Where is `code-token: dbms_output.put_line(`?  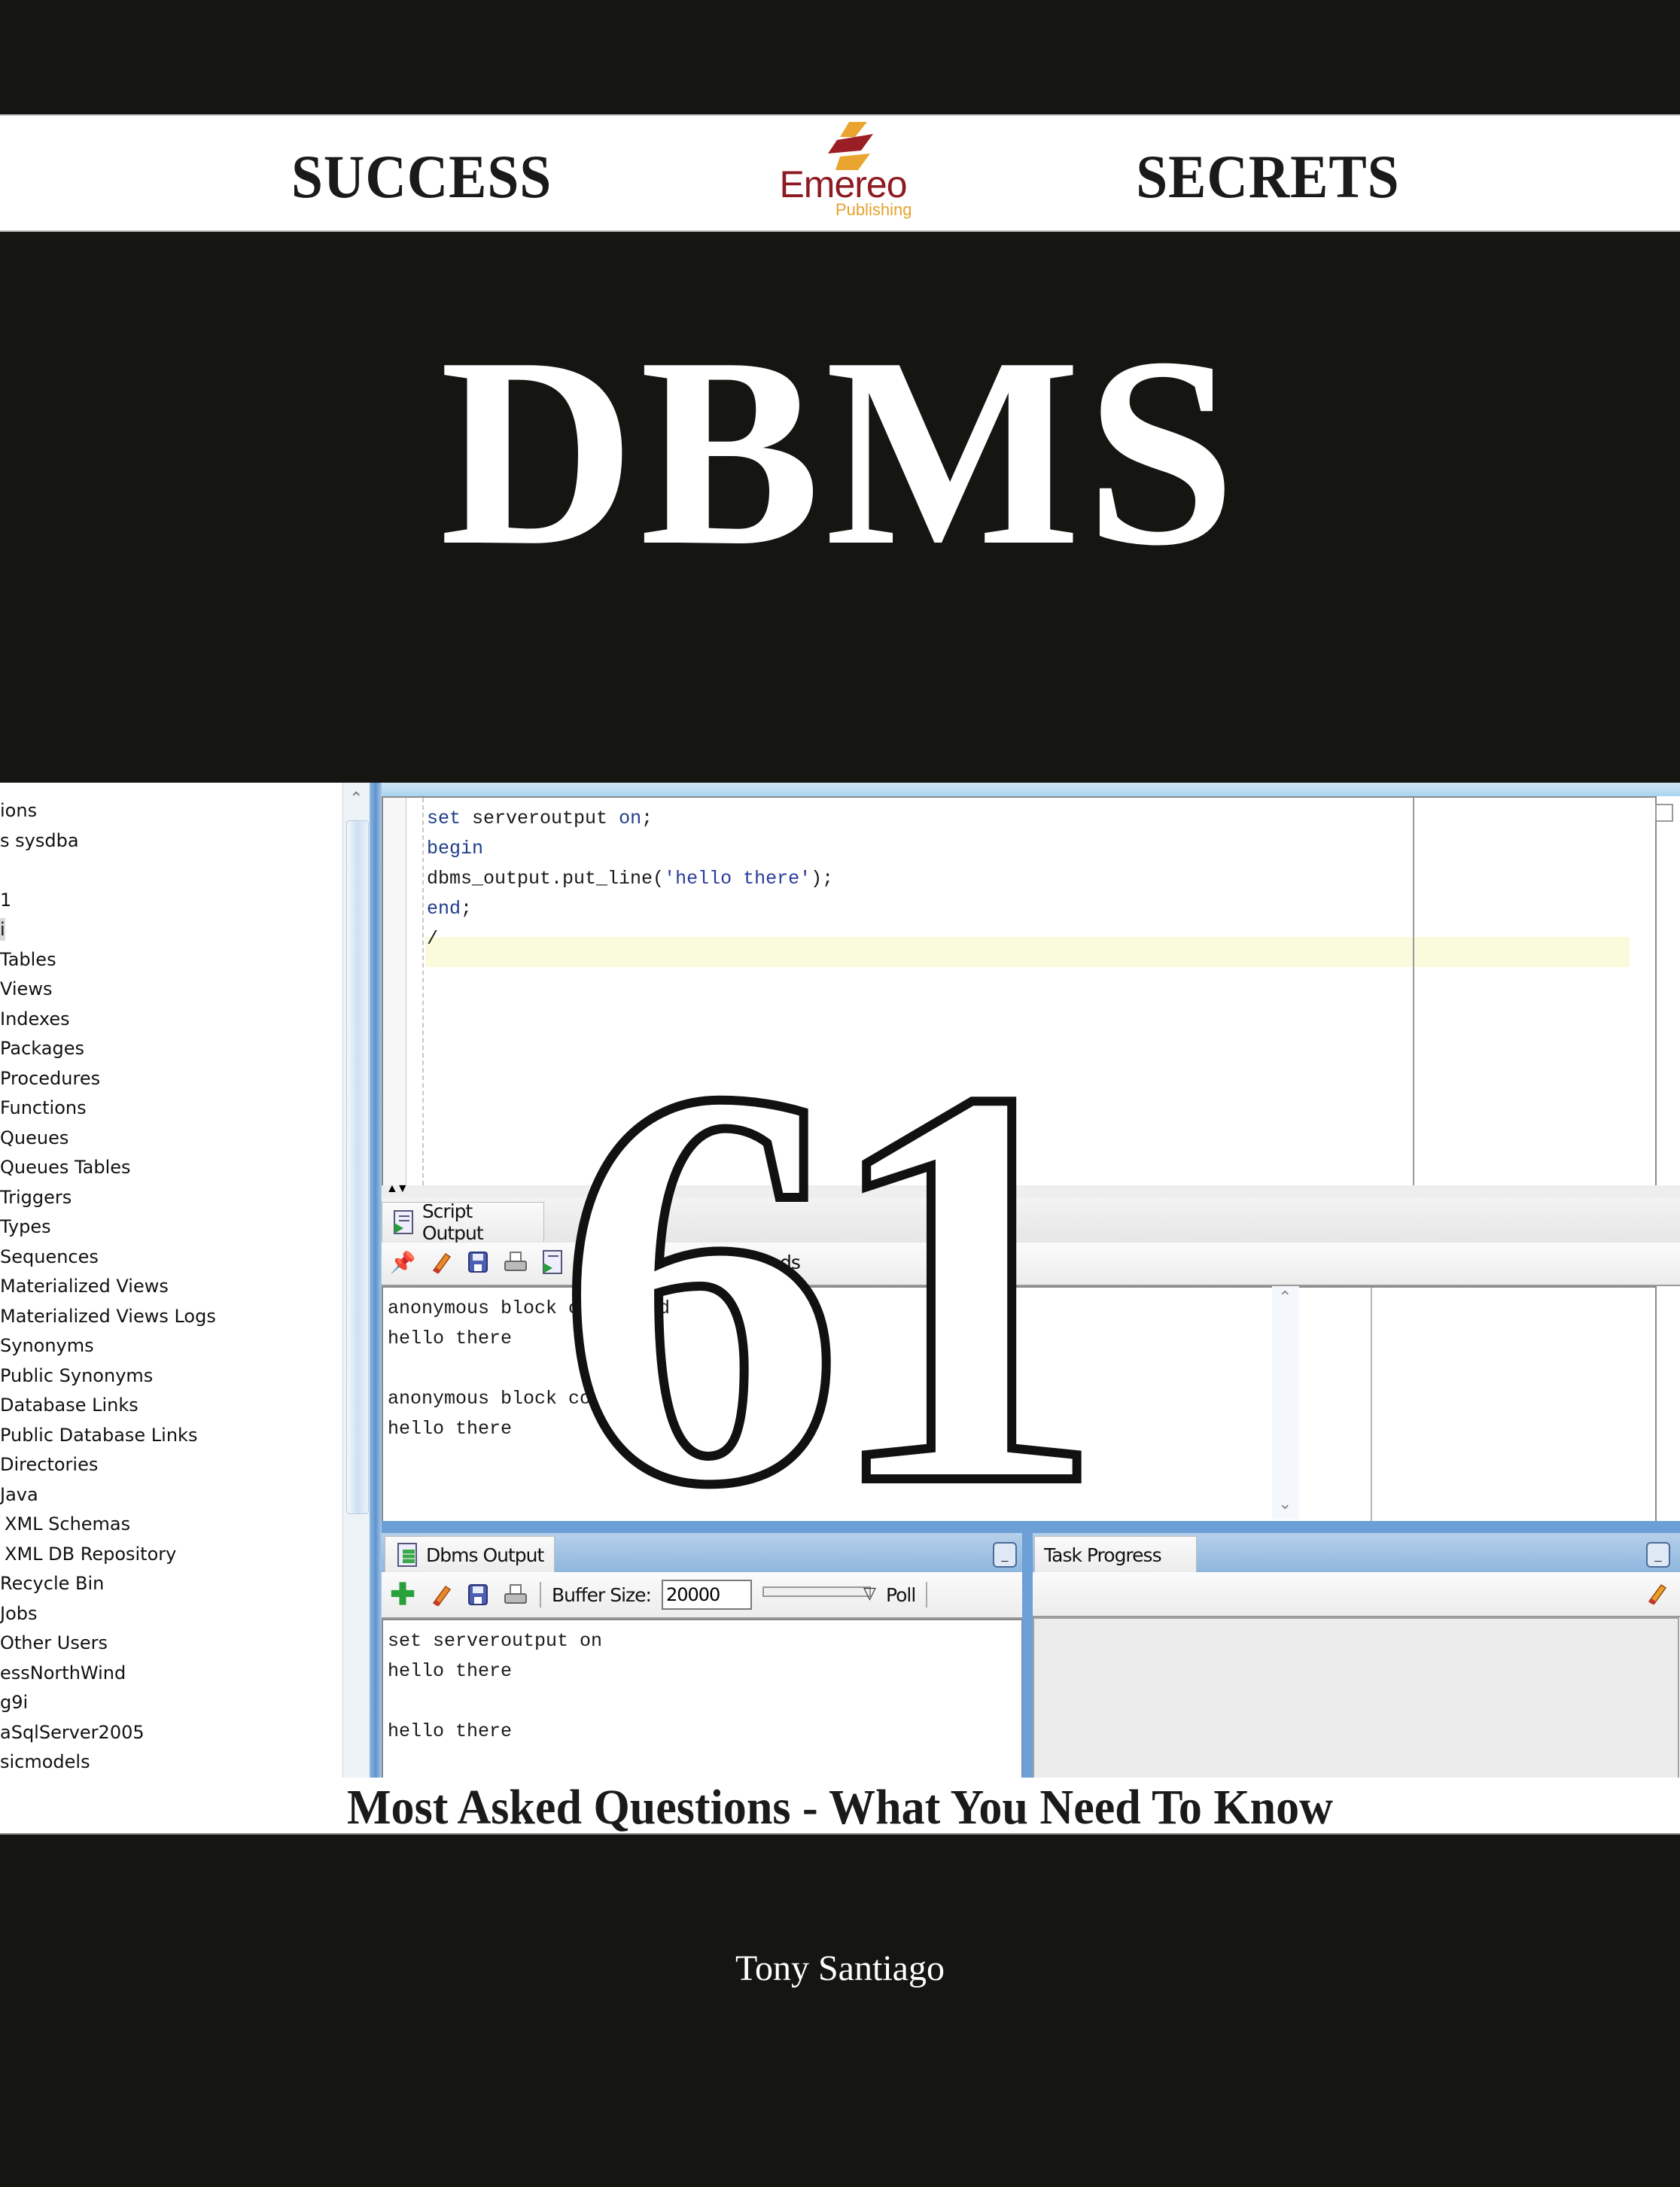 code-token: dbms_output.put_line( is located at coordinates (546, 879).